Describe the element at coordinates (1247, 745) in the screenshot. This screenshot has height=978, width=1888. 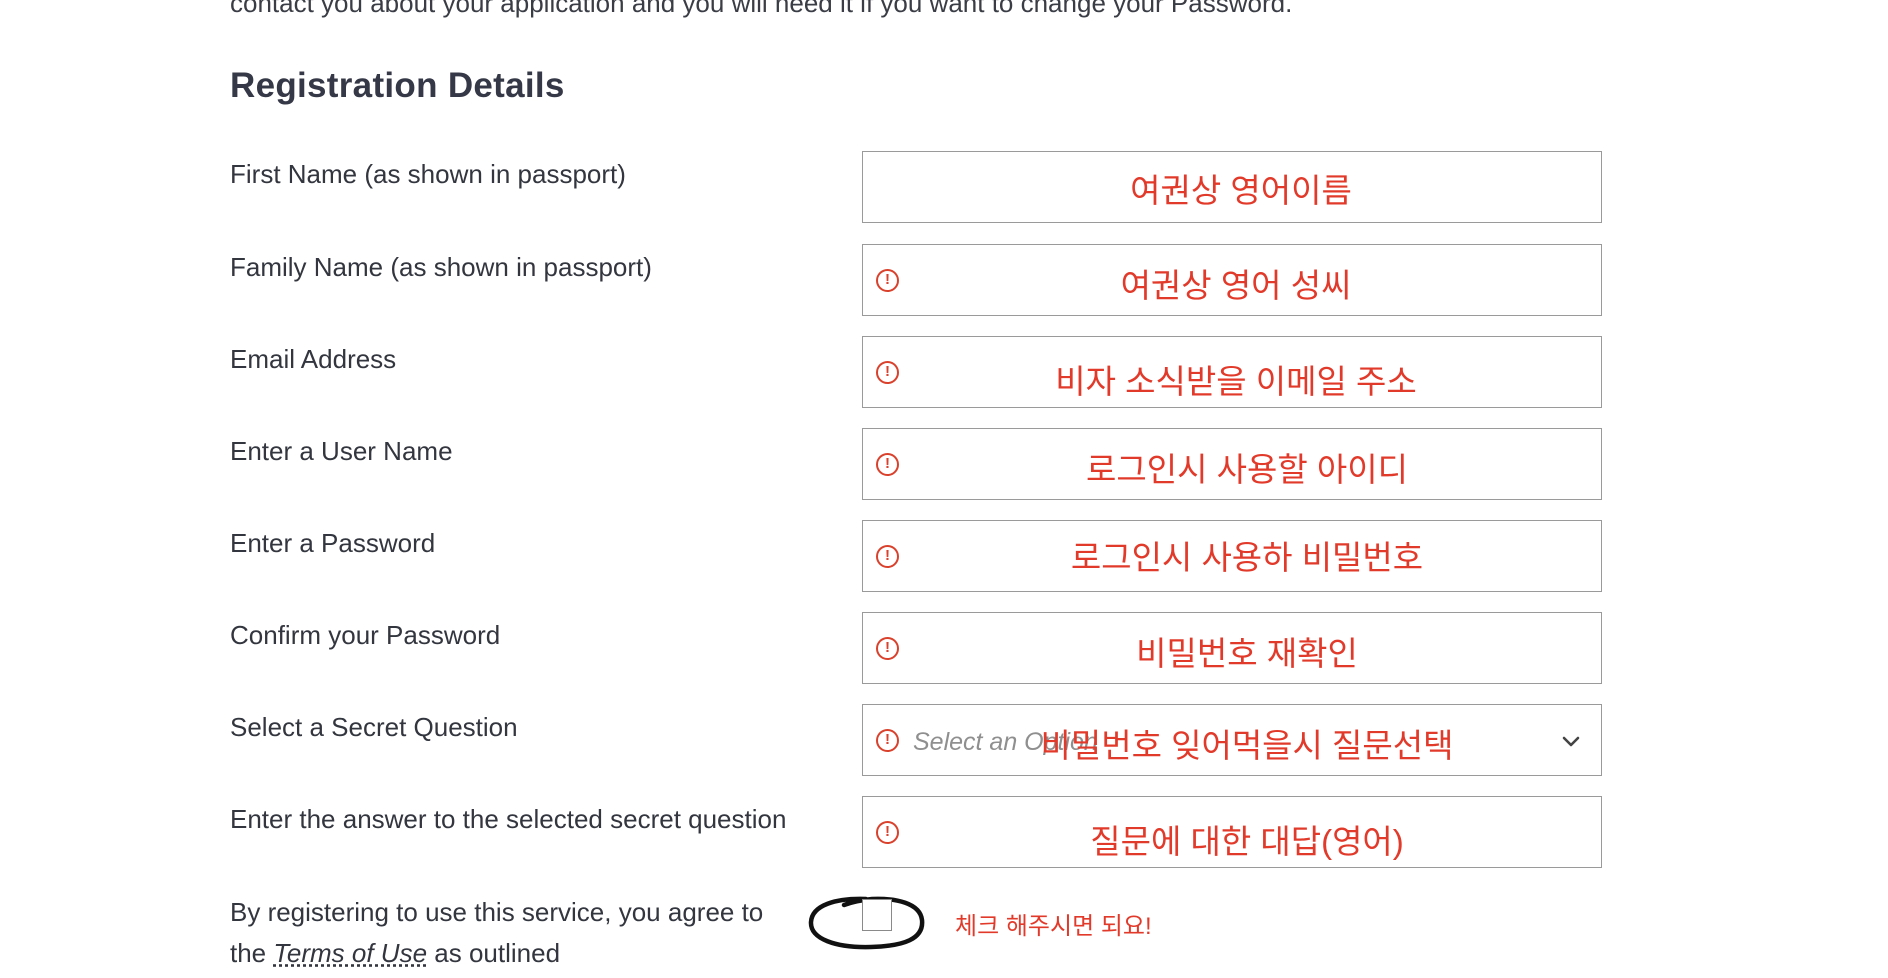
I see `secret-question-annotation: 비밀번호 잊어먹을시 질문선택` at that location.